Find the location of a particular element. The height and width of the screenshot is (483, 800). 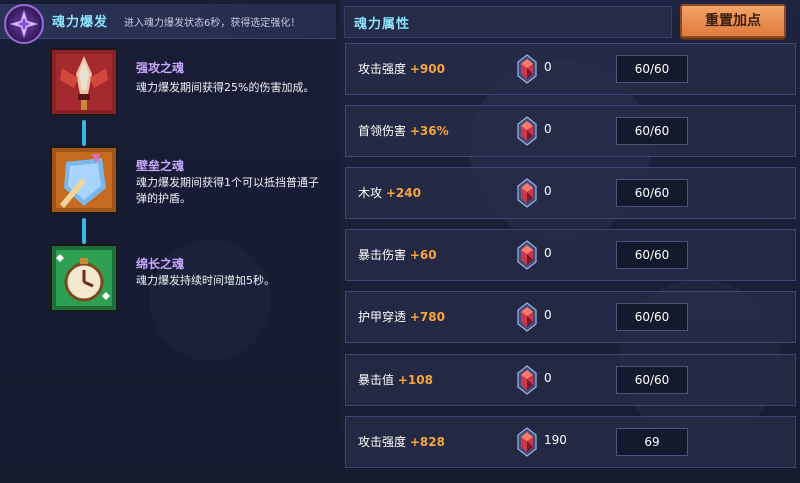

reset-points-button: 重置加点 is located at coordinates (733, 21).